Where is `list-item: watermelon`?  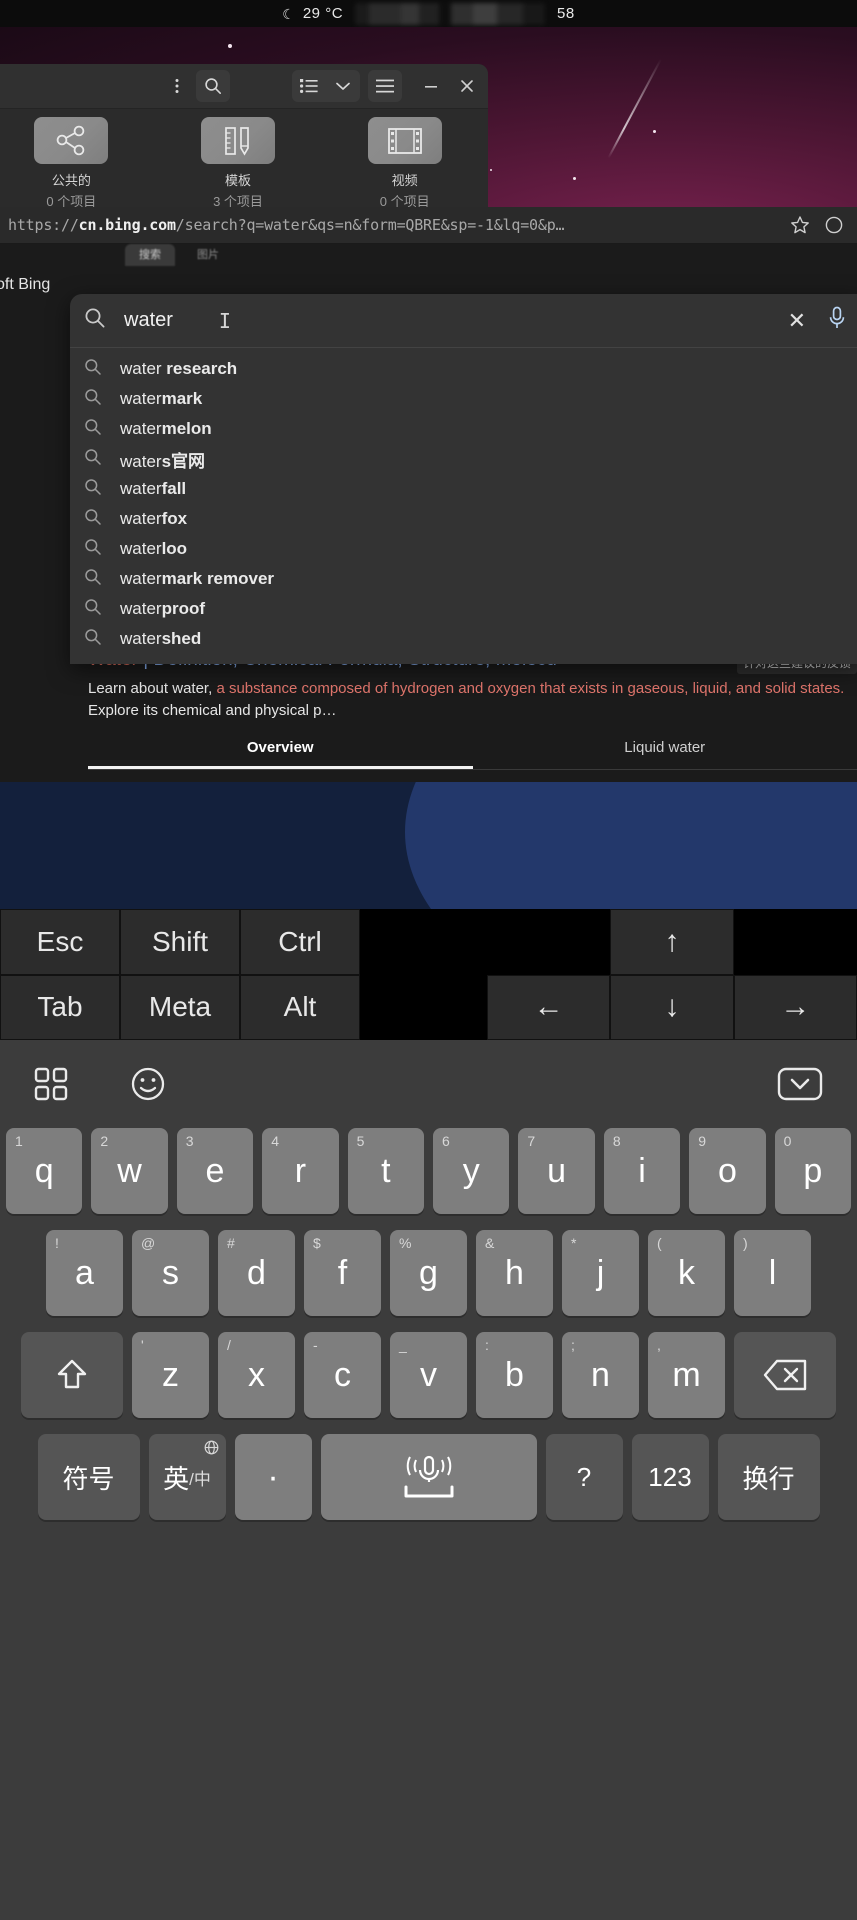
list-item: watermelon is located at coordinates (463, 429).